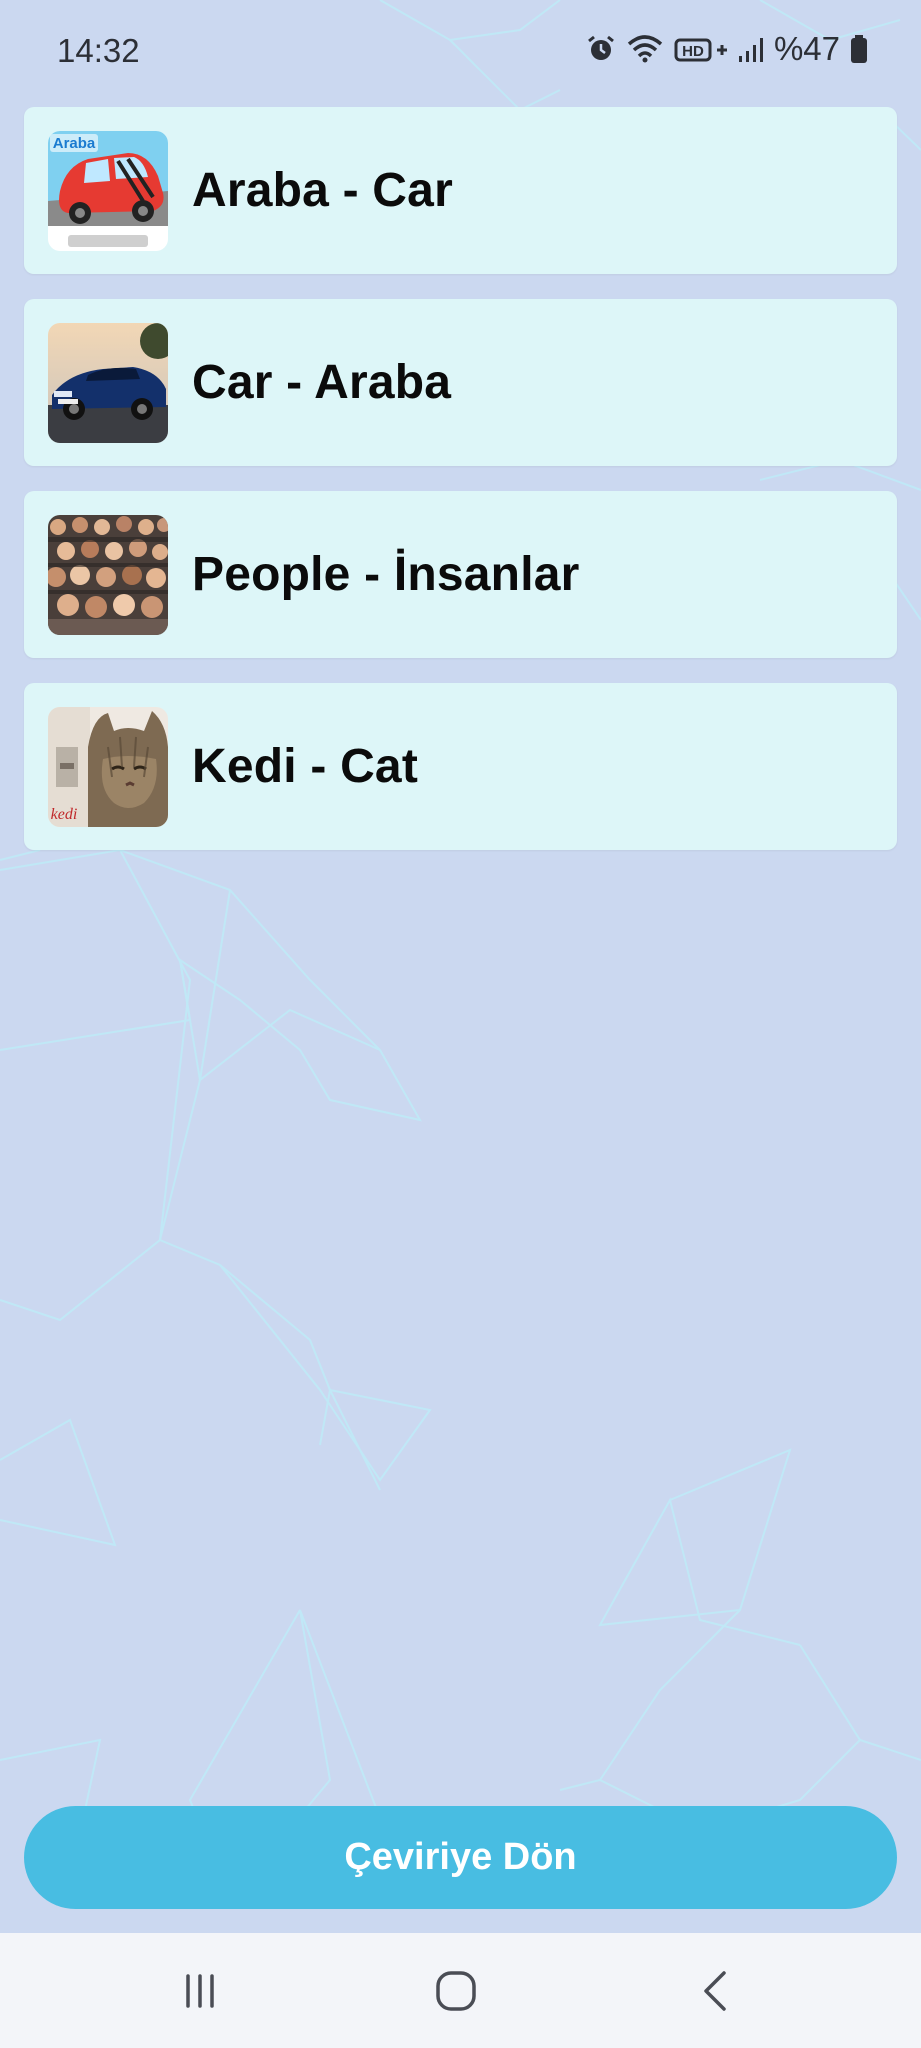 Image resolution: width=921 pixels, height=2048 pixels. I want to click on svg-text: HD, so click(693, 51).